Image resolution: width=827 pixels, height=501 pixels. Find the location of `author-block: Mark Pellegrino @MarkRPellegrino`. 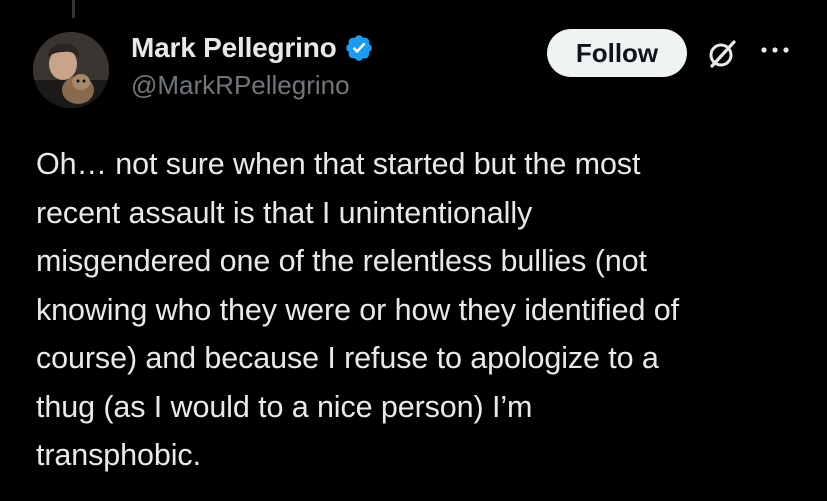

author-block: Mark Pellegrino @MarkRPellegrino is located at coordinates (252, 65).